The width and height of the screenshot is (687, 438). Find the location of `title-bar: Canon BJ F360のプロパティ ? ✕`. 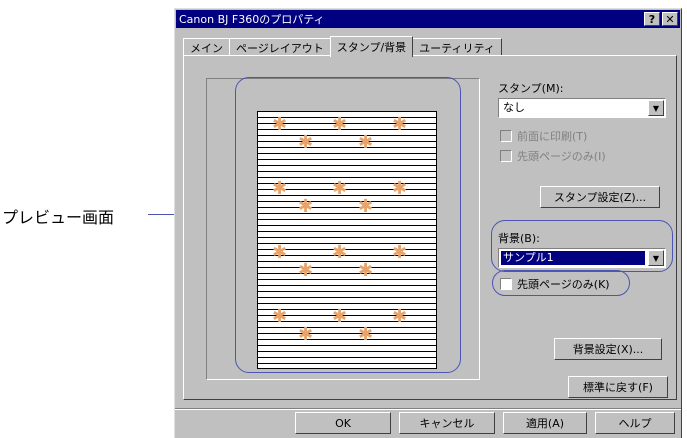

title-bar: Canon BJ F360のプロパティ ? ✕ is located at coordinates (428, 19).